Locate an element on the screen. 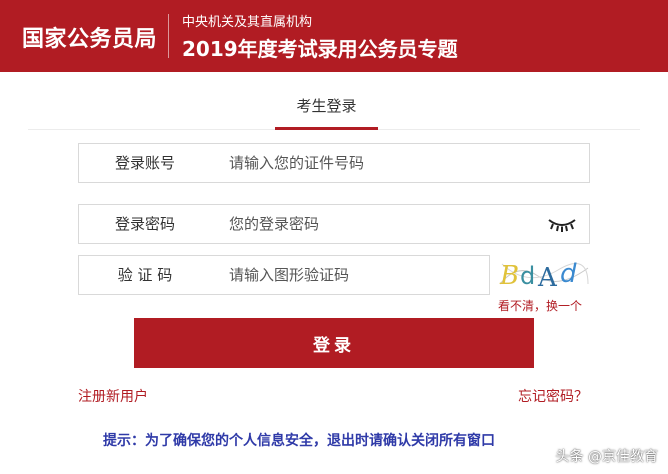 The width and height of the screenshot is (668, 474). org-name: 国家公务员局 is located at coordinates (90, 39).